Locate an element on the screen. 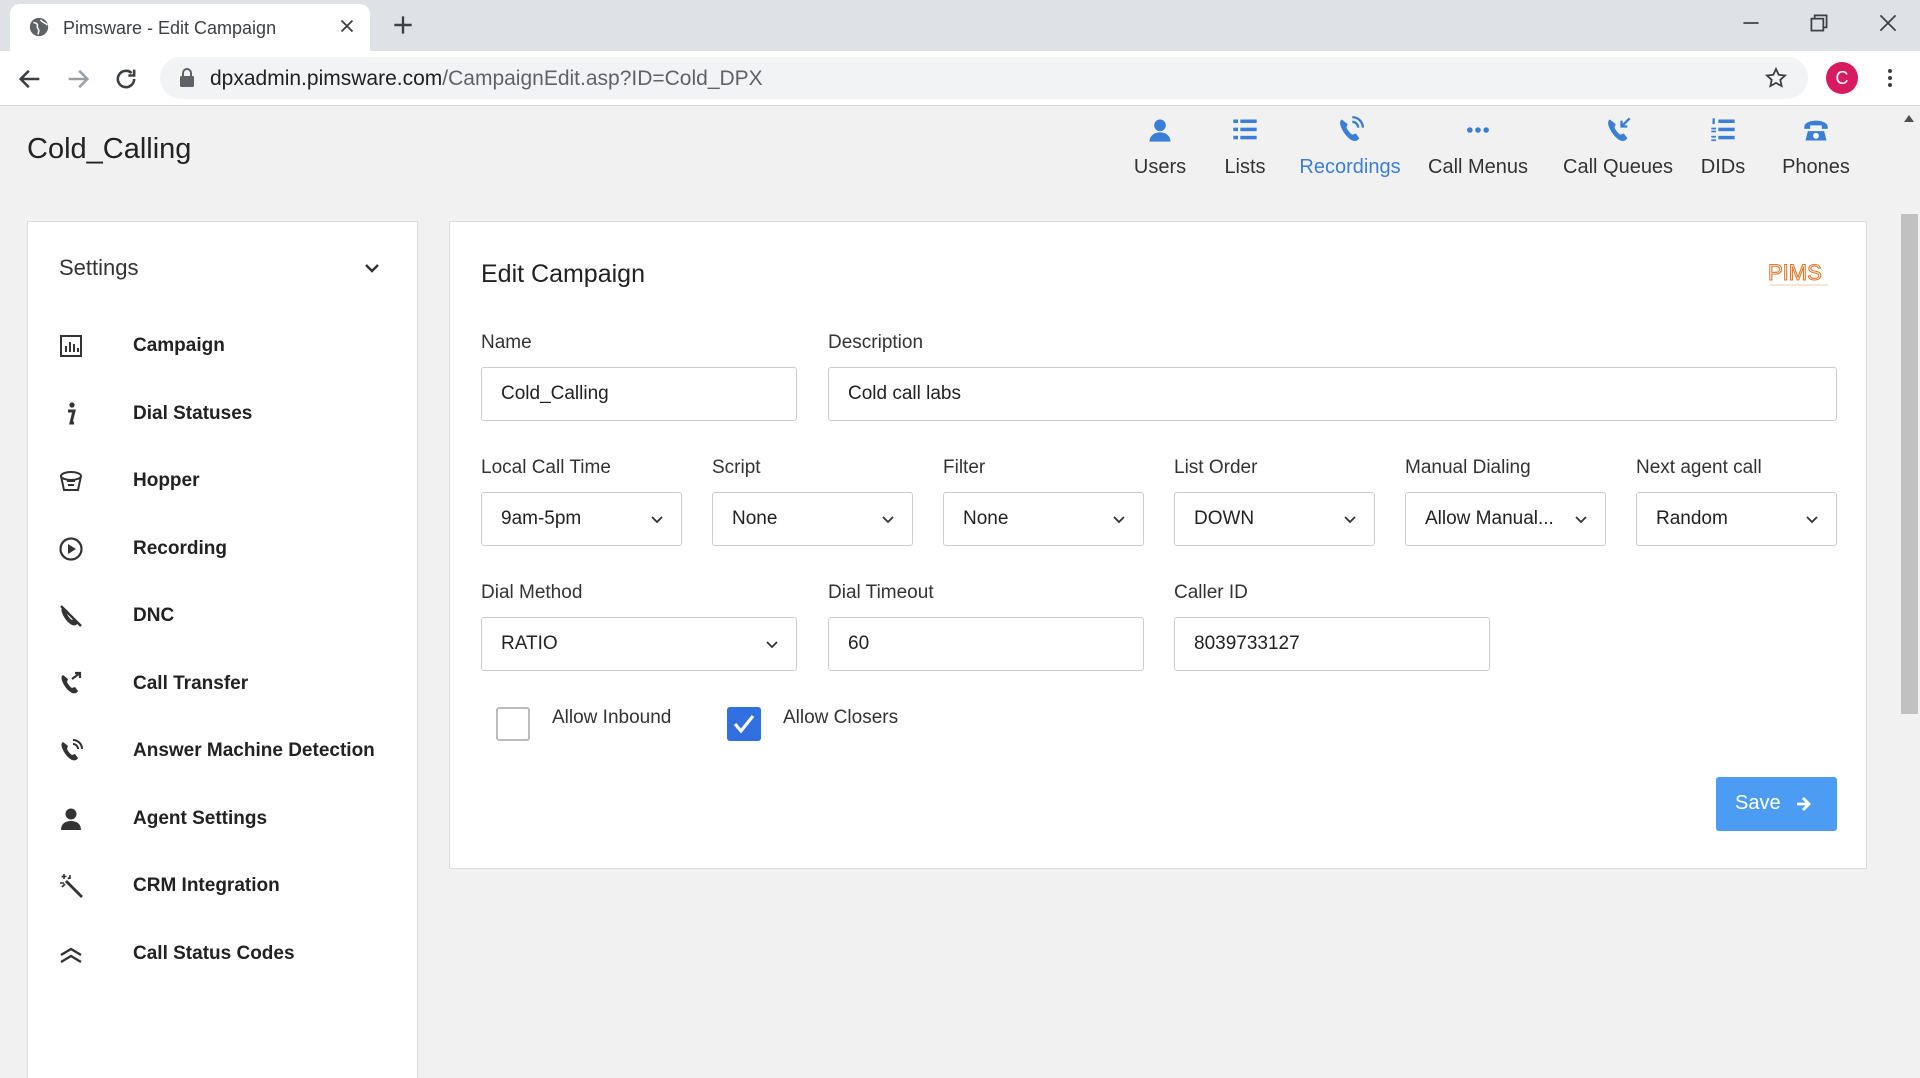  sidebar-item-label: Dial Statuses is located at coordinates (193, 413).